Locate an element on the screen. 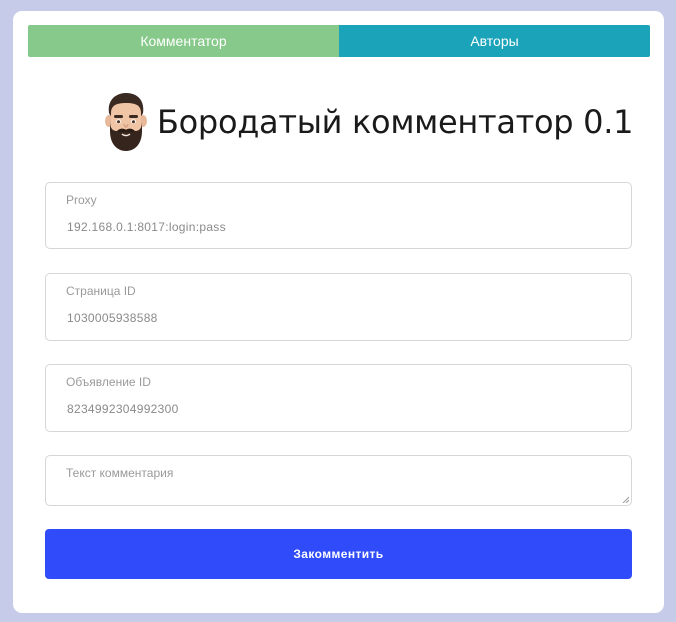 This screenshot has height=622, width=676. resize-handle-icon is located at coordinates (625, 499).